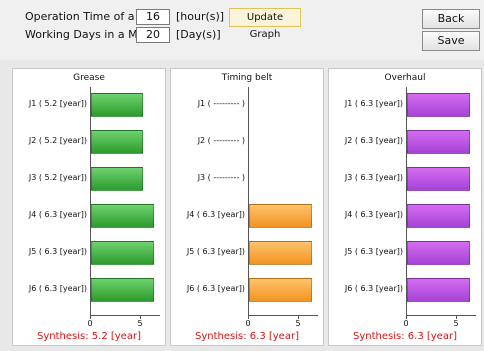 This screenshot has width=484, height=351. What do you see at coordinates (57, 177) in the screenshot?
I see `grease-row-label: J3 ( 5.2 [year])` at bounding box center [57, 177].